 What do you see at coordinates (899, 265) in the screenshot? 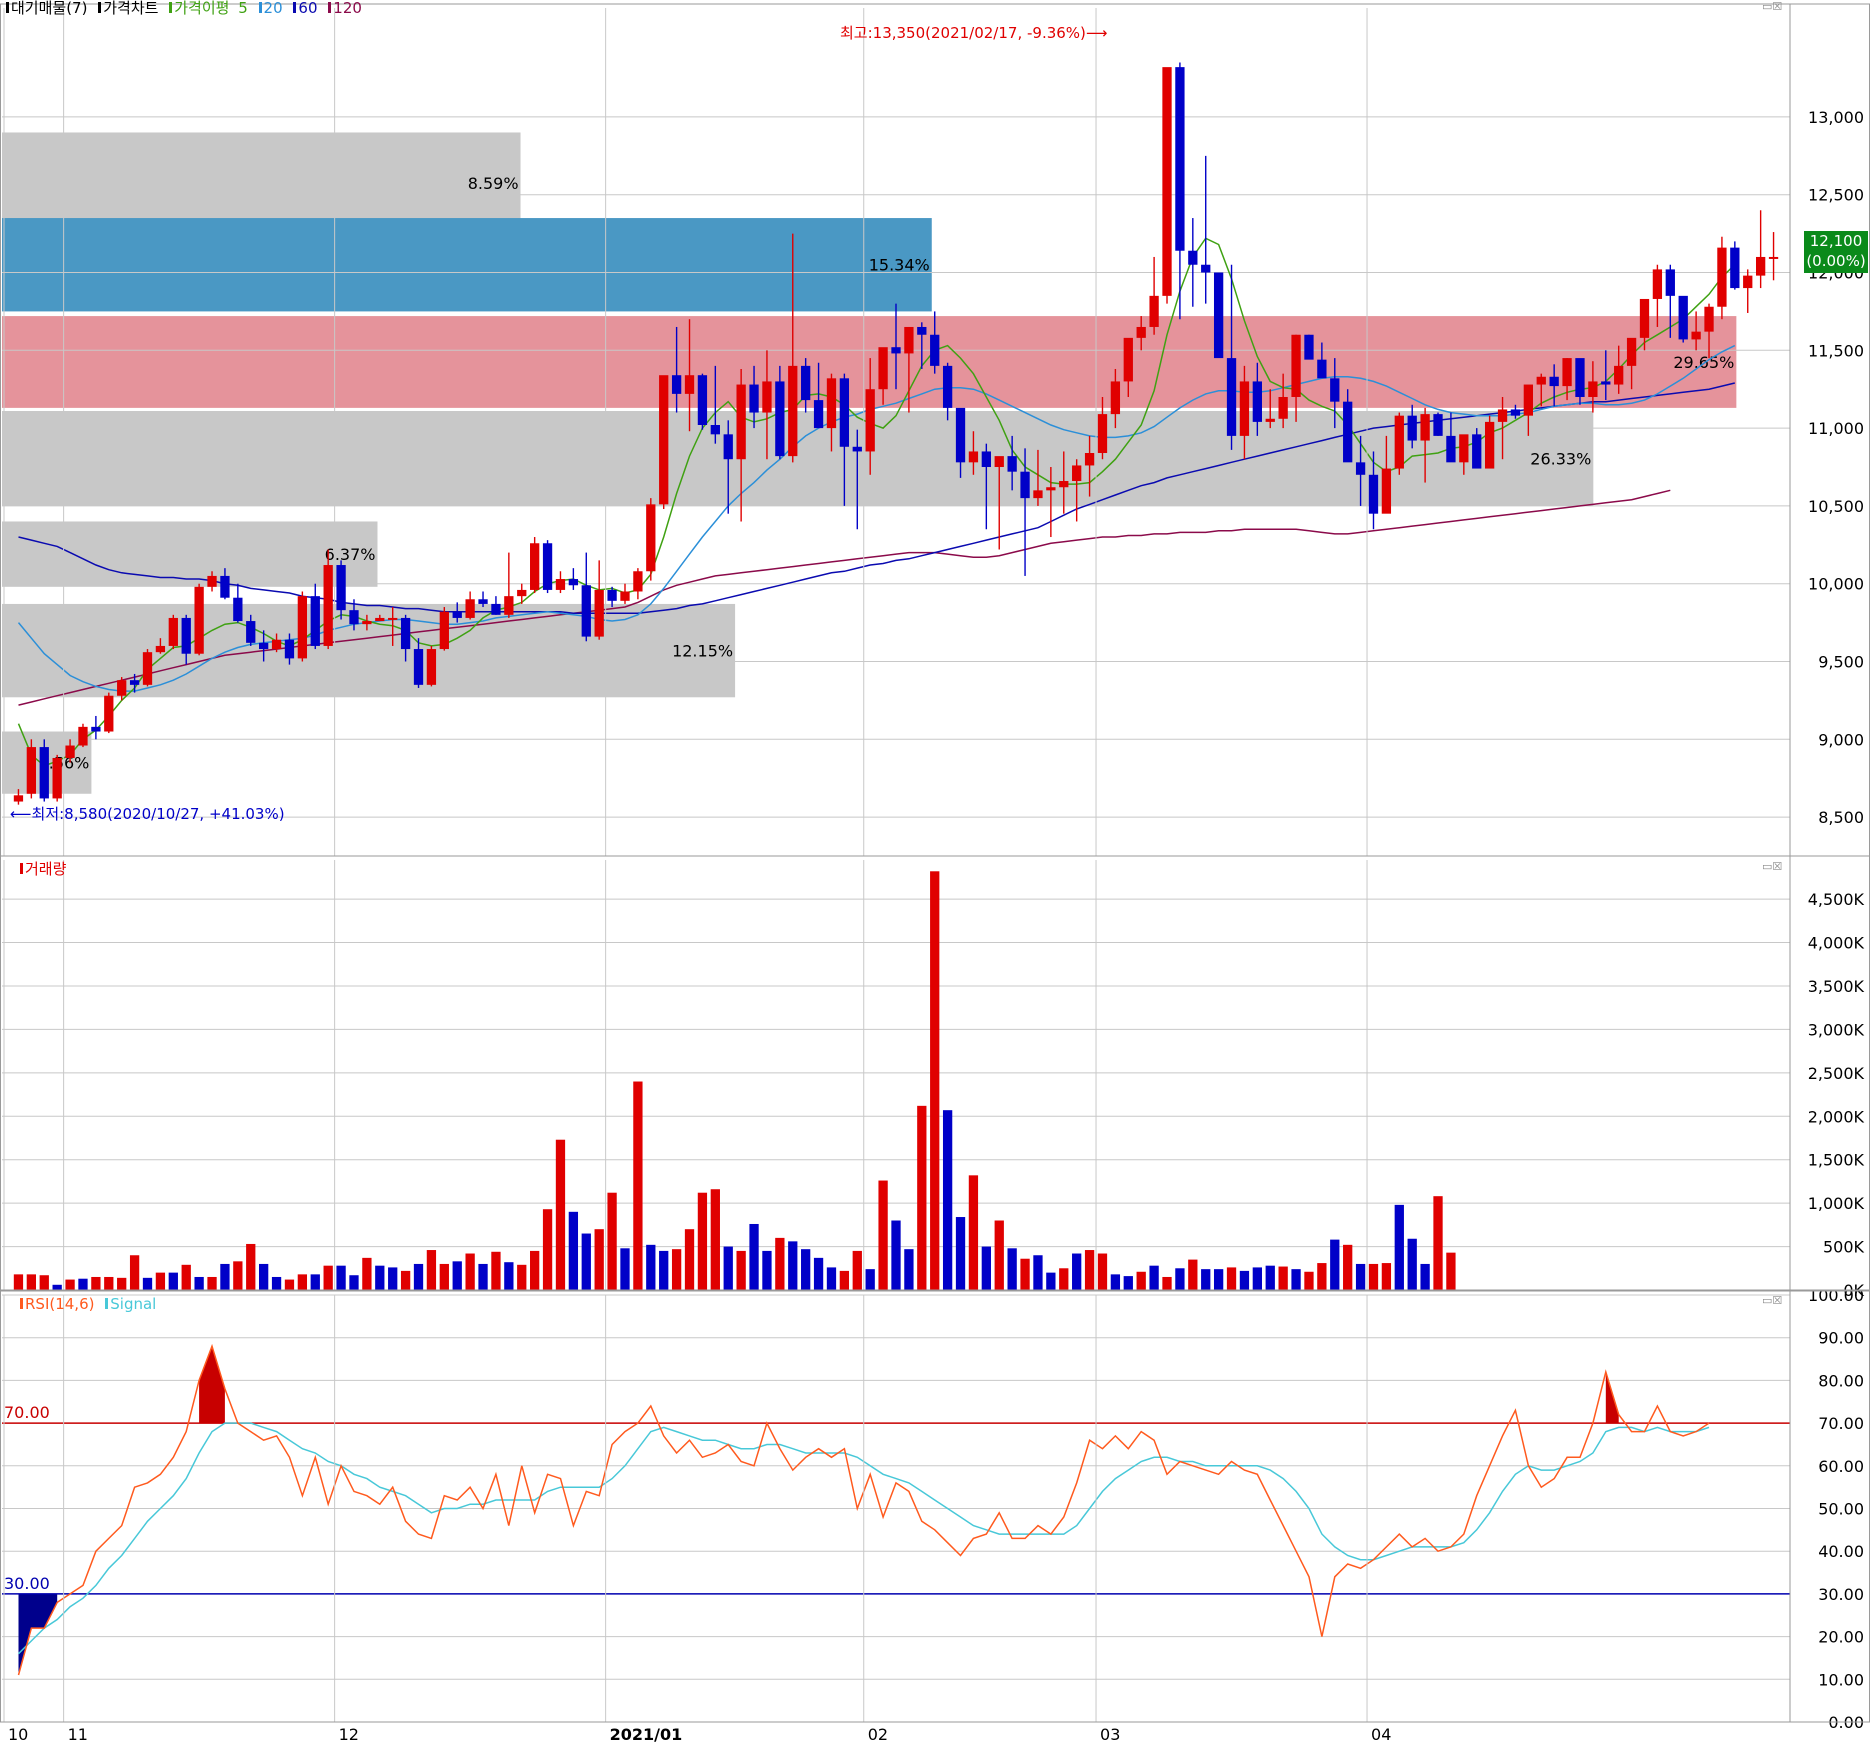
I see `supply-zone-label: 15.34%` at bounding box center [899, 265].